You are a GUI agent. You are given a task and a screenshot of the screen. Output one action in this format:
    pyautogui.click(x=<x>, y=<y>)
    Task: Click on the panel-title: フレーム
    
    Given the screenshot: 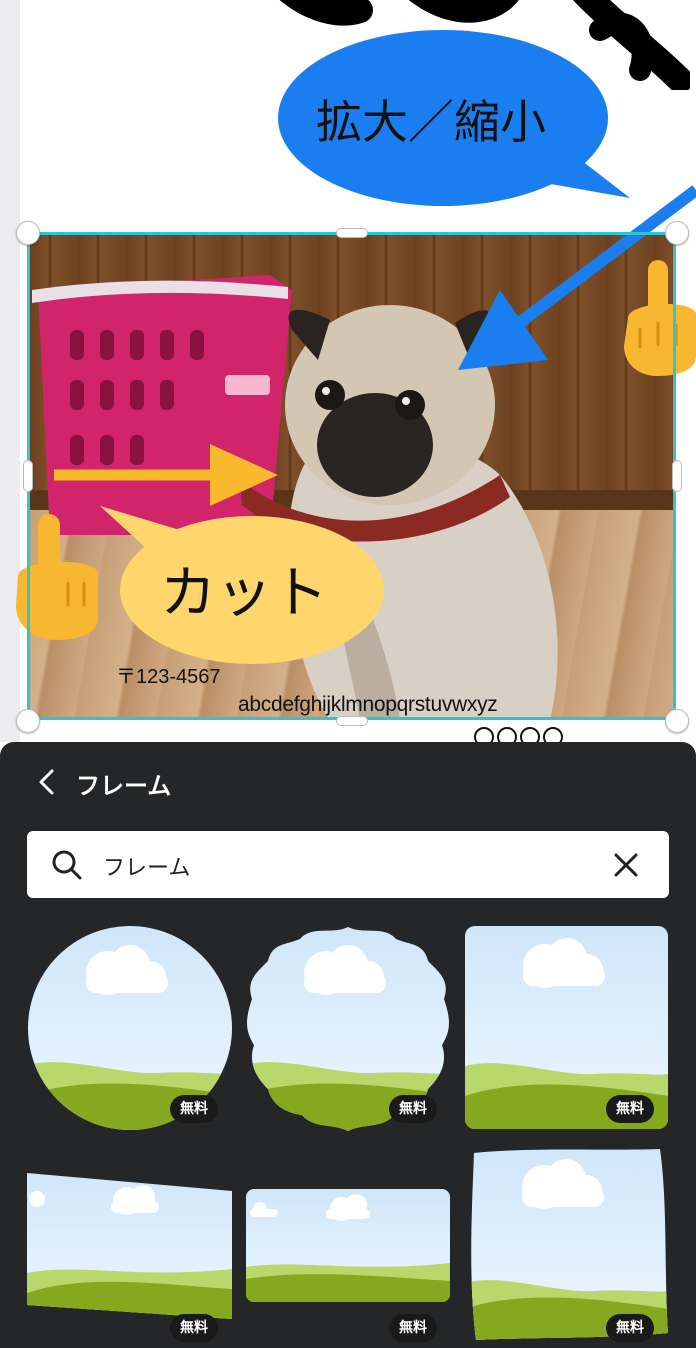 What is the action you would take?
    pyautogui.click(x=124, y=786)
    